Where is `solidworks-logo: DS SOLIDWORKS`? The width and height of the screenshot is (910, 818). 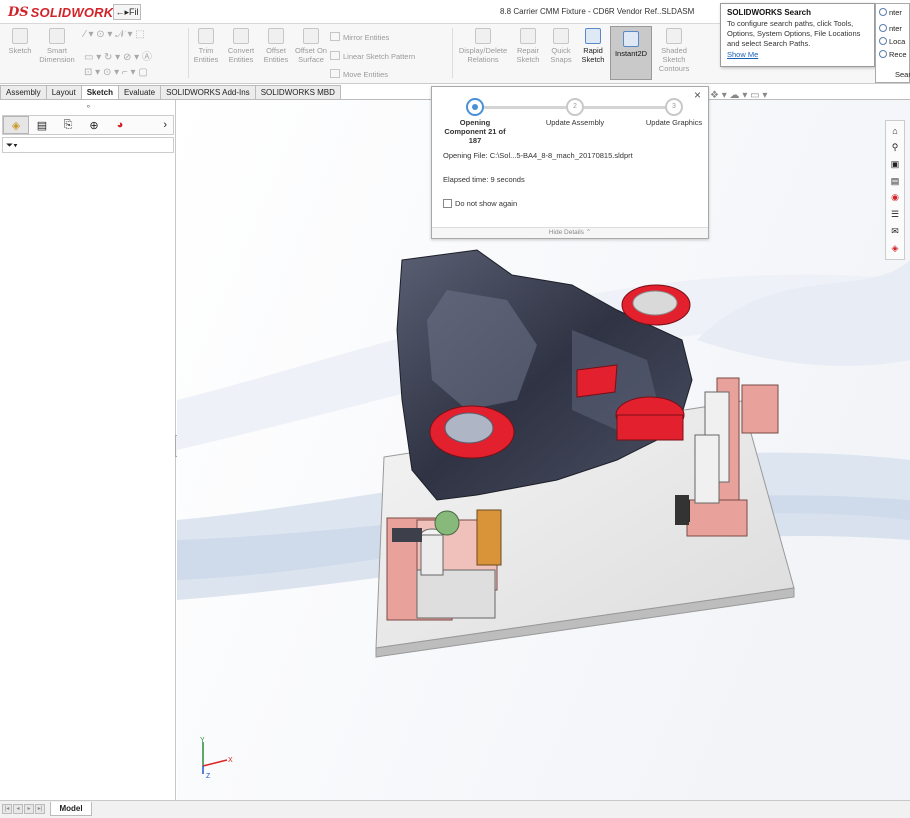
solidworks-logo: DS SOLIDWORKS is located at coordinates (65, 12).